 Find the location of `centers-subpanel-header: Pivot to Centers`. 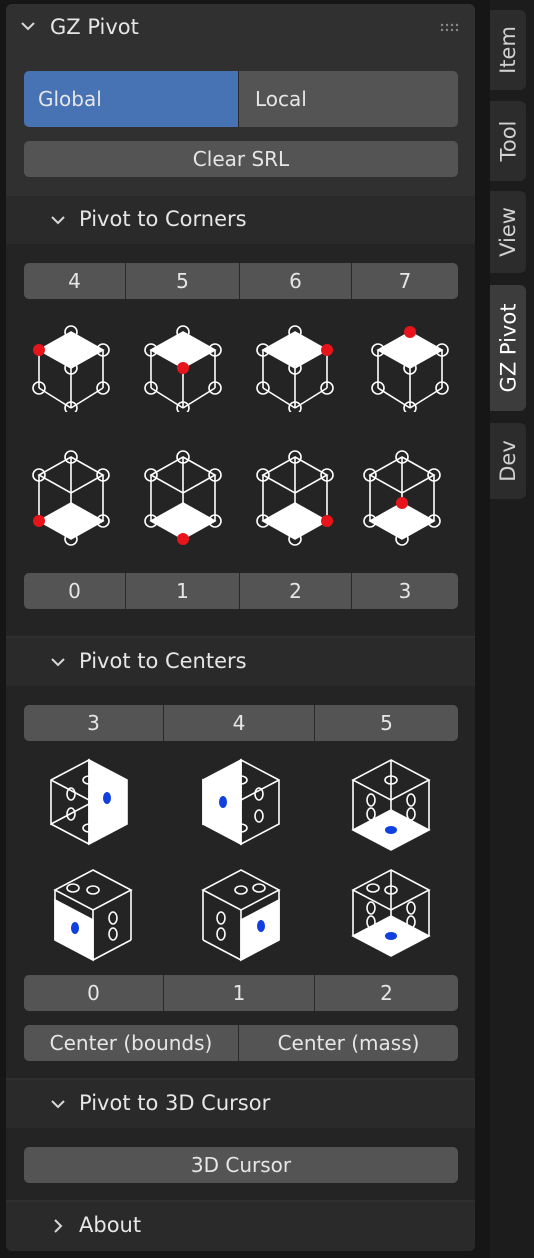

centers-subpanel-header: Pivot to Centers is located at coordinates (240, 662).